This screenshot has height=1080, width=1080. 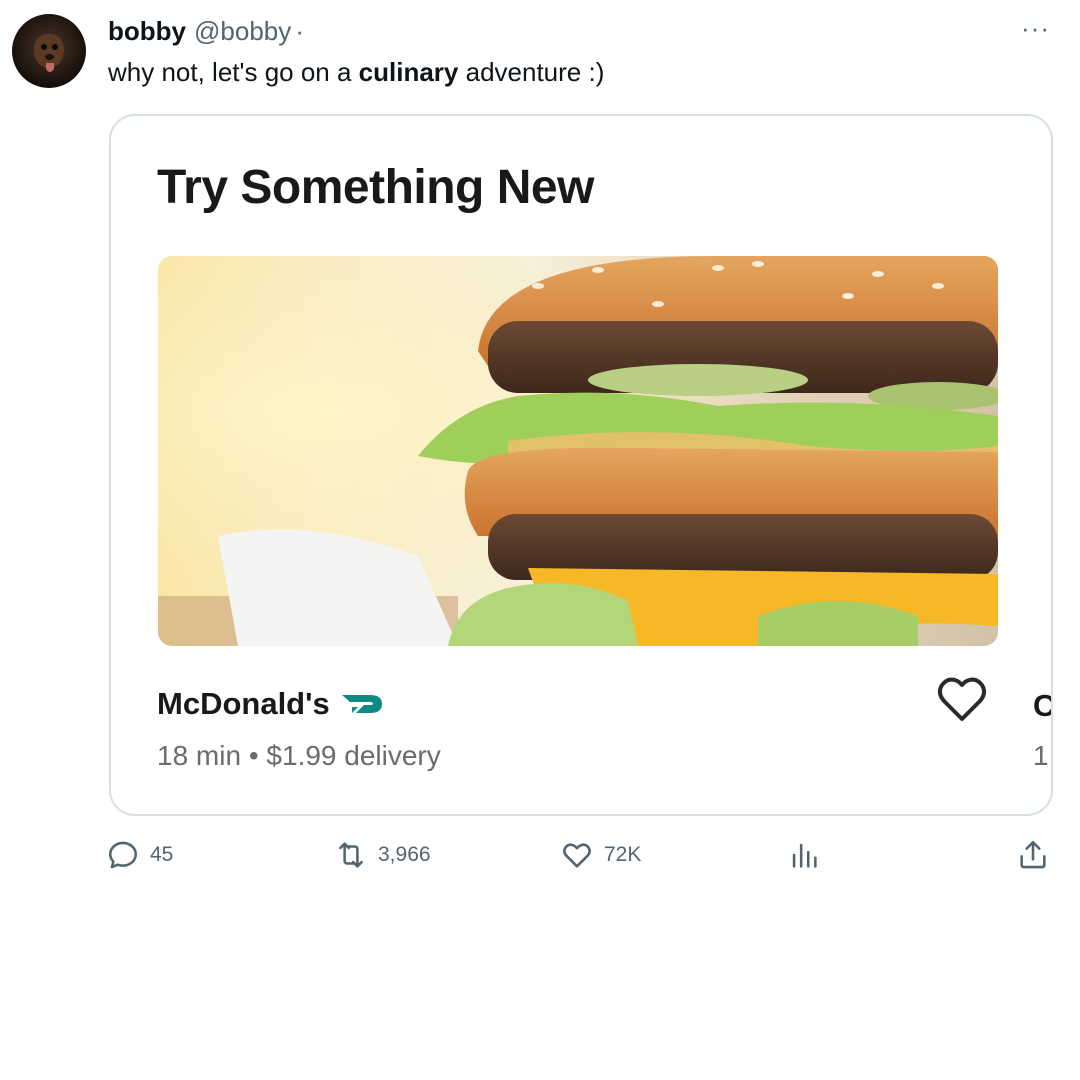 I want to click on views-button, so click(x=804, y=855).